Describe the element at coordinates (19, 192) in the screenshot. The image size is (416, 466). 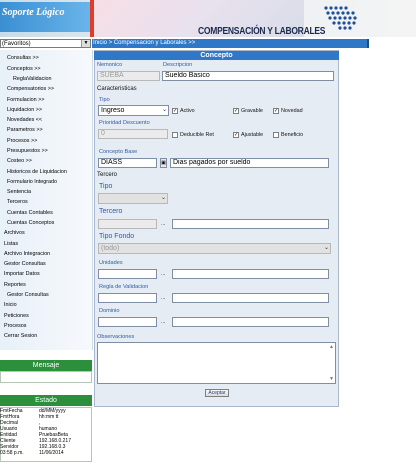
I see `sidebar-item-sentencia: Sentencia` at that location.